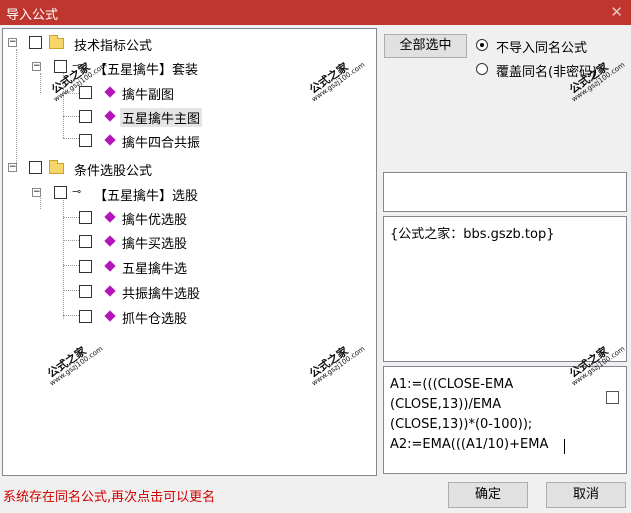 This screenshot has width=631, height=513. Describe the element at coordinates (612, 397) in the screenshot. I see `formula-checkbox` at that location.